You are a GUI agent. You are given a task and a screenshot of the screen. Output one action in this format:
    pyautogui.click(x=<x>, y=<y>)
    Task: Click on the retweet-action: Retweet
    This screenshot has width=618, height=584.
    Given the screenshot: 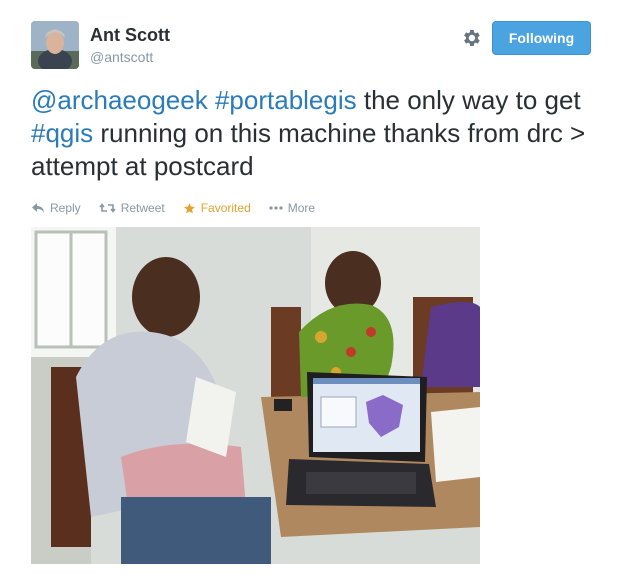 What is the action you would take?
    pyautogui.click(x=132, y=208)
    